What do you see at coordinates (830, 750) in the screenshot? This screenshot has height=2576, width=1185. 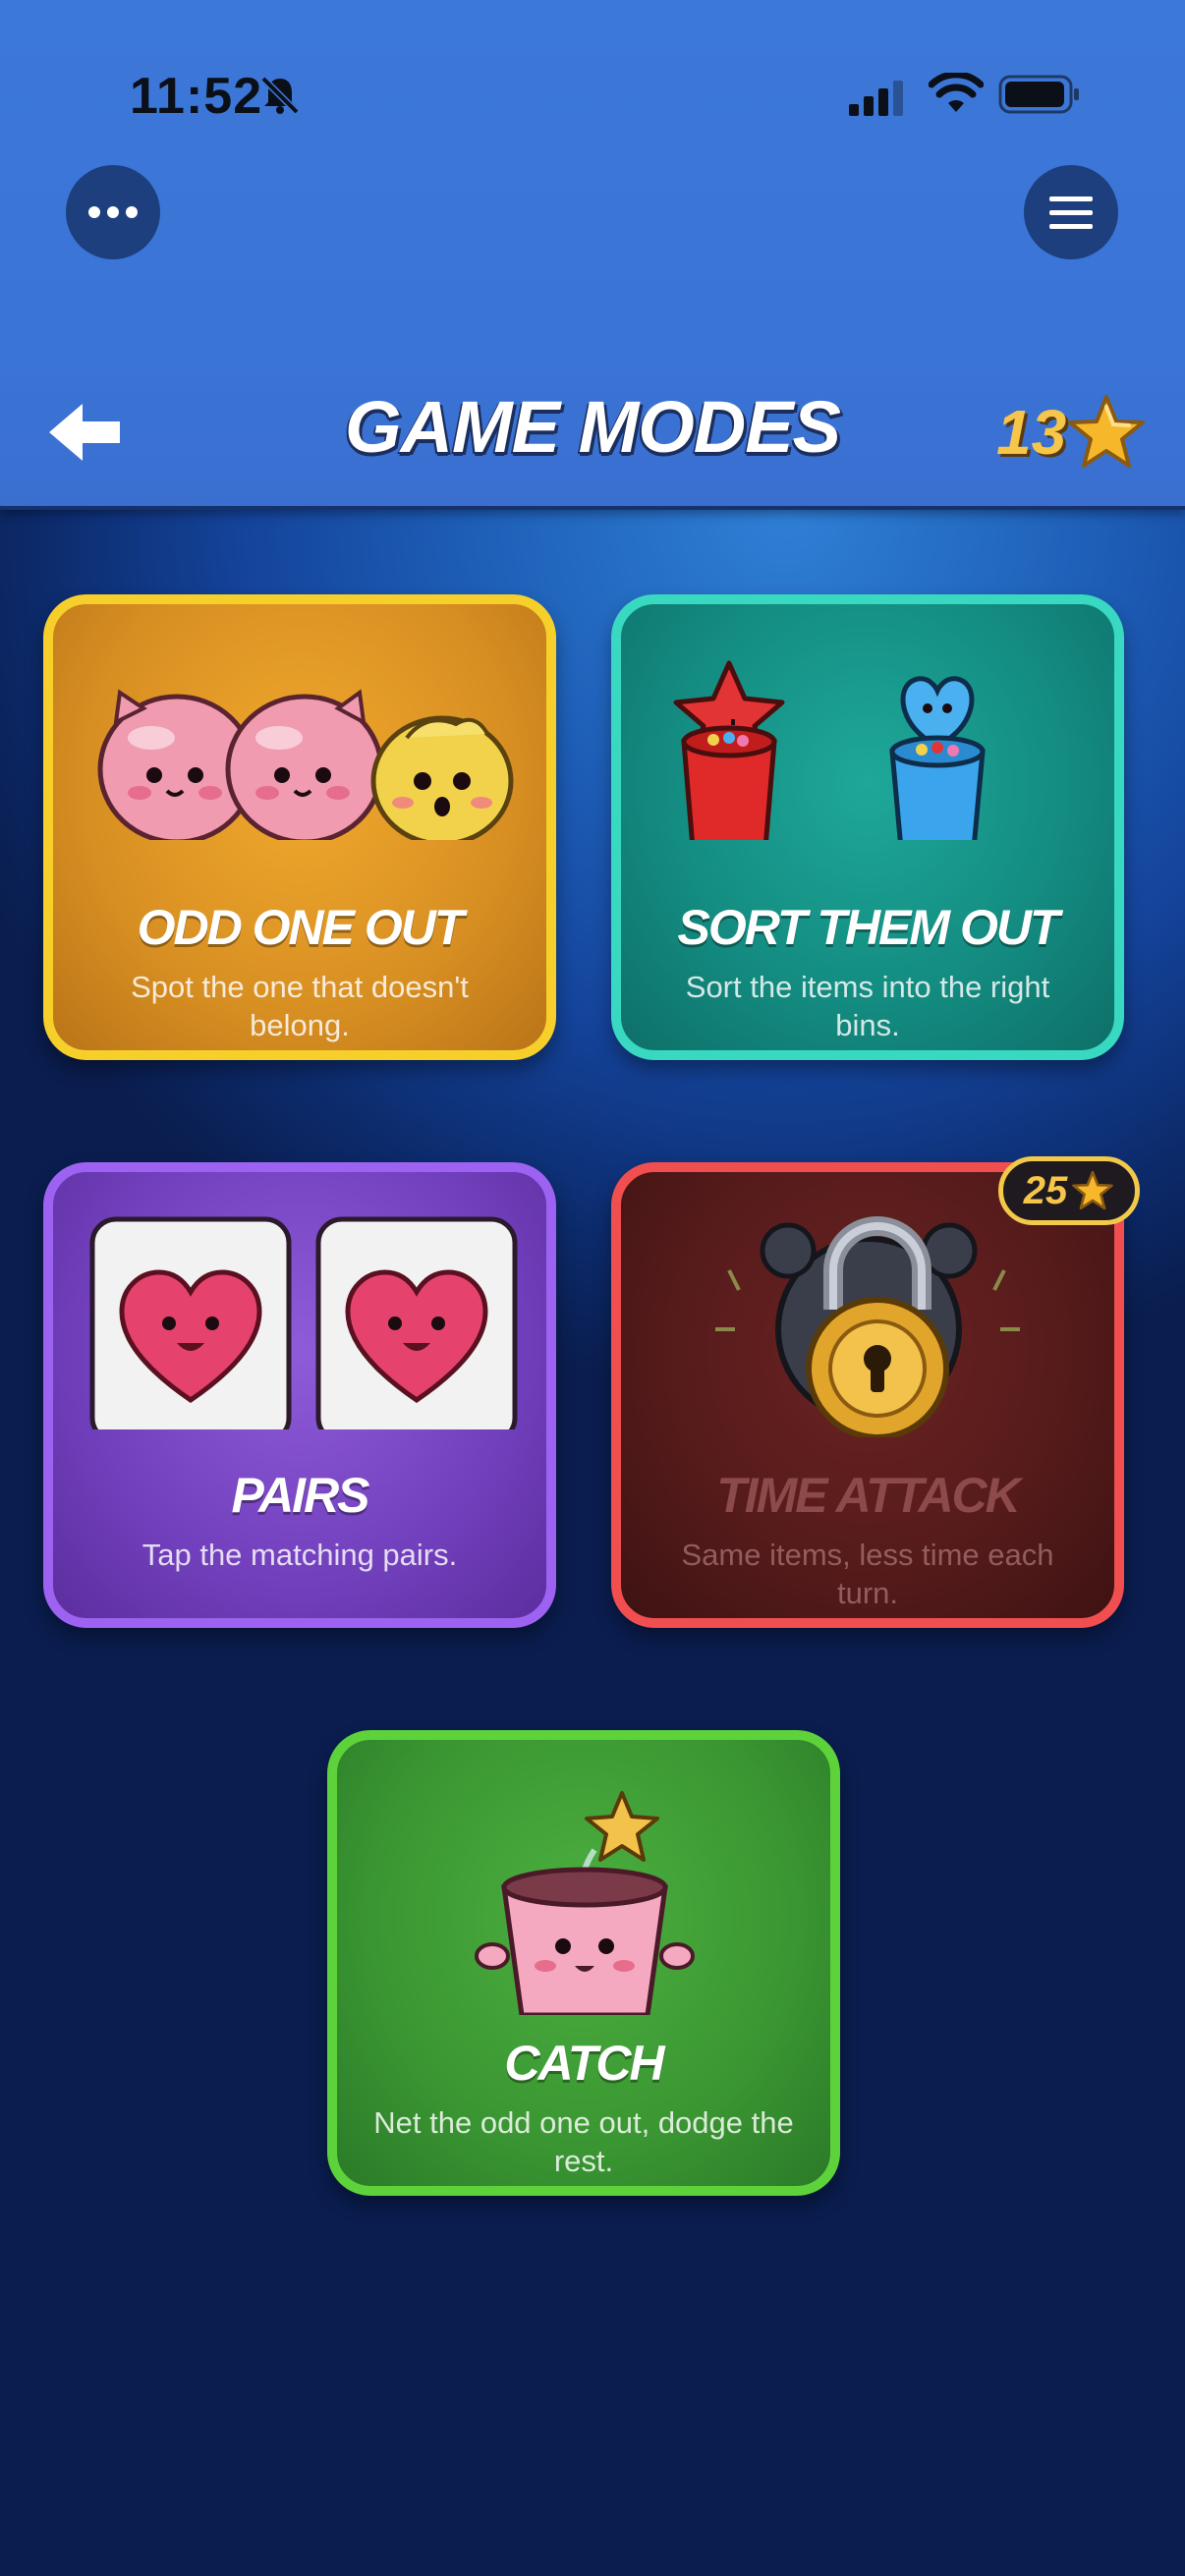 I see `sort-them-out-illustration` at bounding box center [830, 750].